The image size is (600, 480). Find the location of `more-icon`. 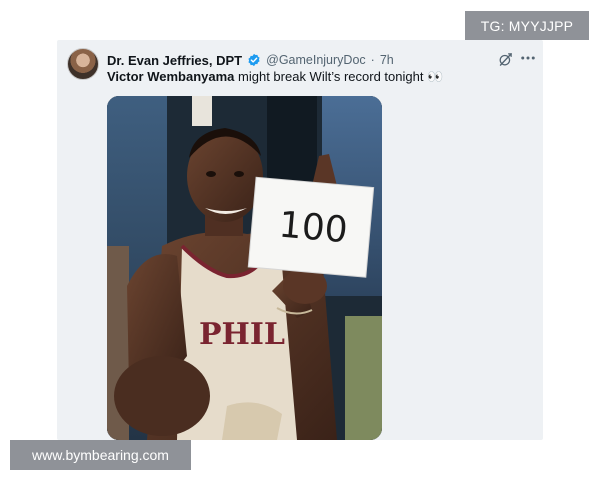

more-icon is located at coordinates (528, 58).